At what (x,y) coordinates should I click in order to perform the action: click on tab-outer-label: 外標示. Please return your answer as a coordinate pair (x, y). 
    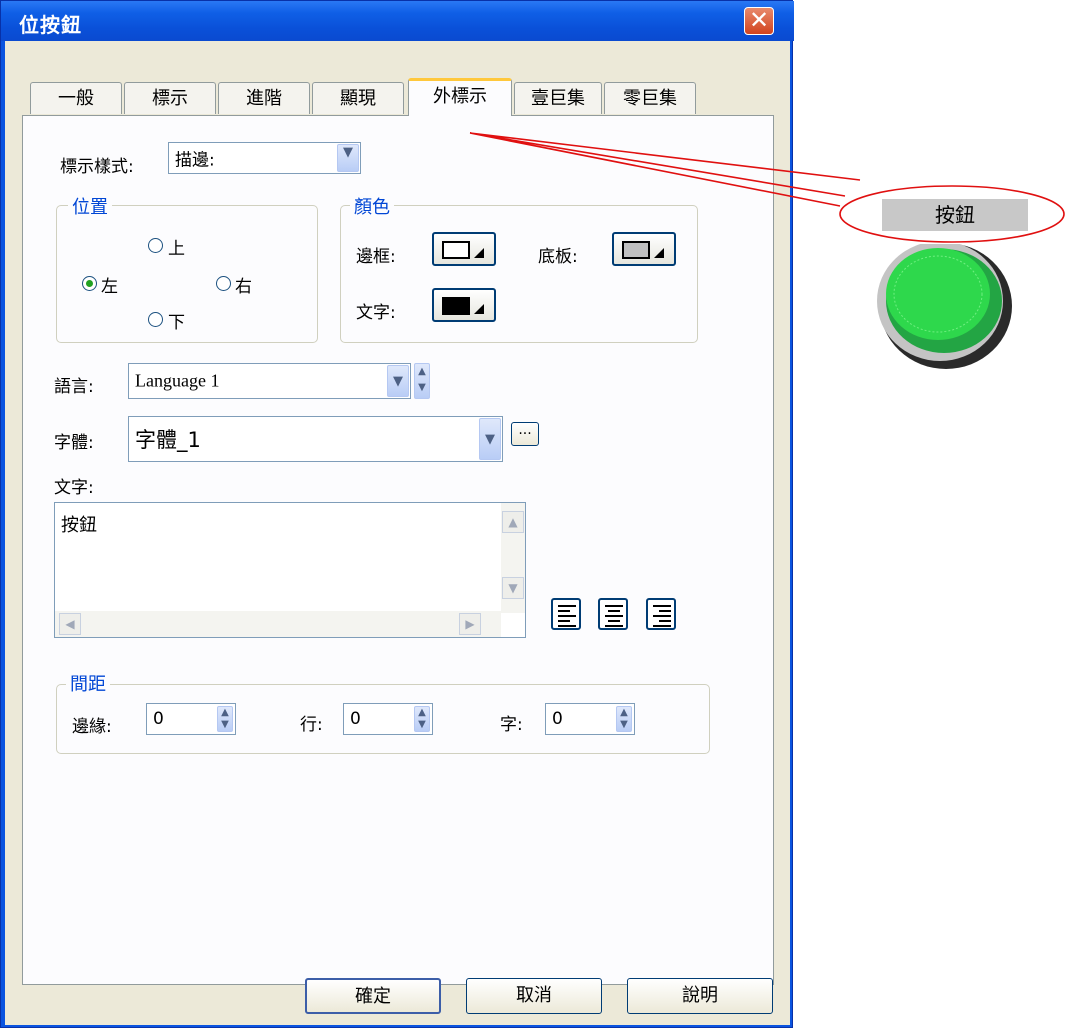
    Looking at the image, I should click on (460, 97).